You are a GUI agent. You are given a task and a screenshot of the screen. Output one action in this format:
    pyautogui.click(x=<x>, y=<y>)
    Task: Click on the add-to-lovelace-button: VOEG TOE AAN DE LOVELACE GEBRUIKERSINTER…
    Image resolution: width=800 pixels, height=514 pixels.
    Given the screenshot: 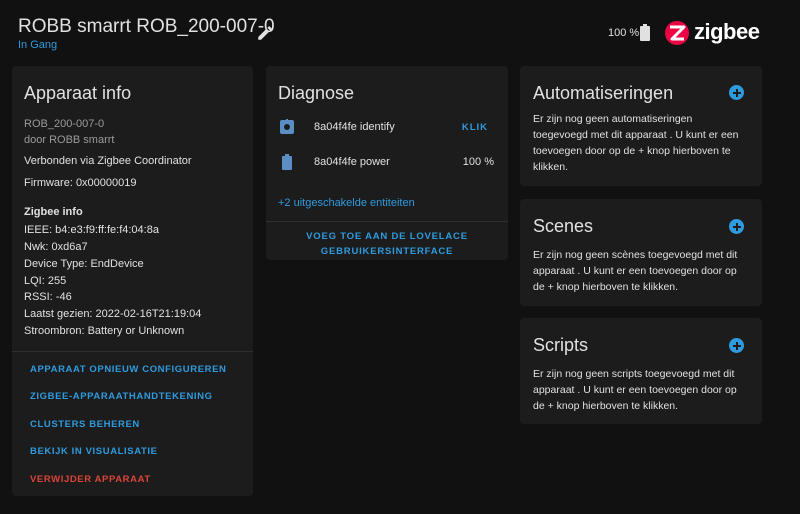 What is the action you would take?
    pyautogui.click(x=387, y=244)
    